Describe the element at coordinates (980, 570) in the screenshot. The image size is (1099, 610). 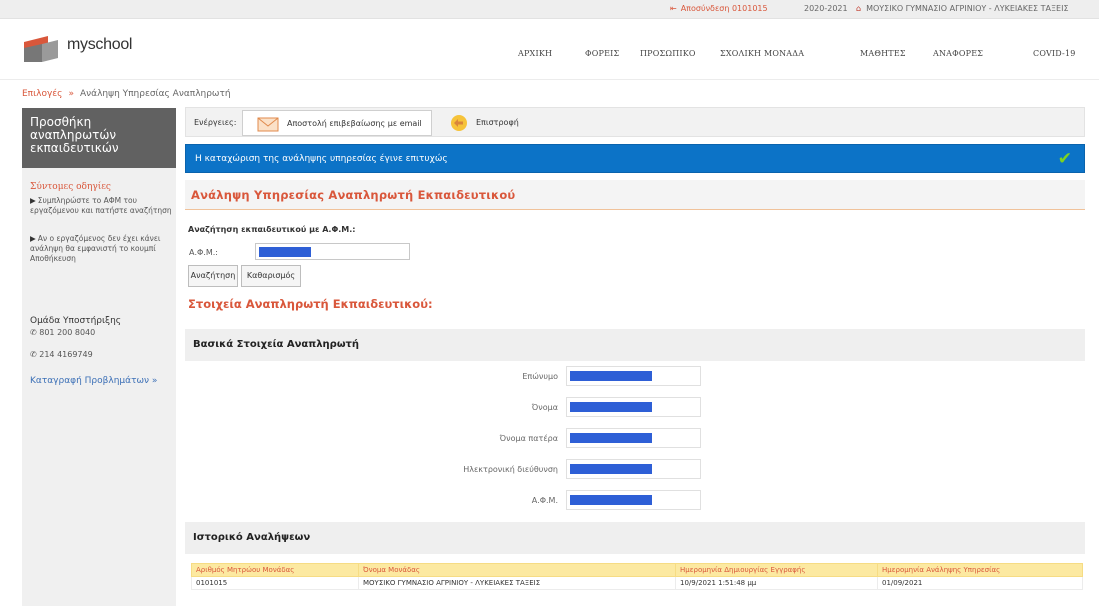
I see `column-header: Ημερομηνία Ανάληψης Υπηρεσίας` at that location.